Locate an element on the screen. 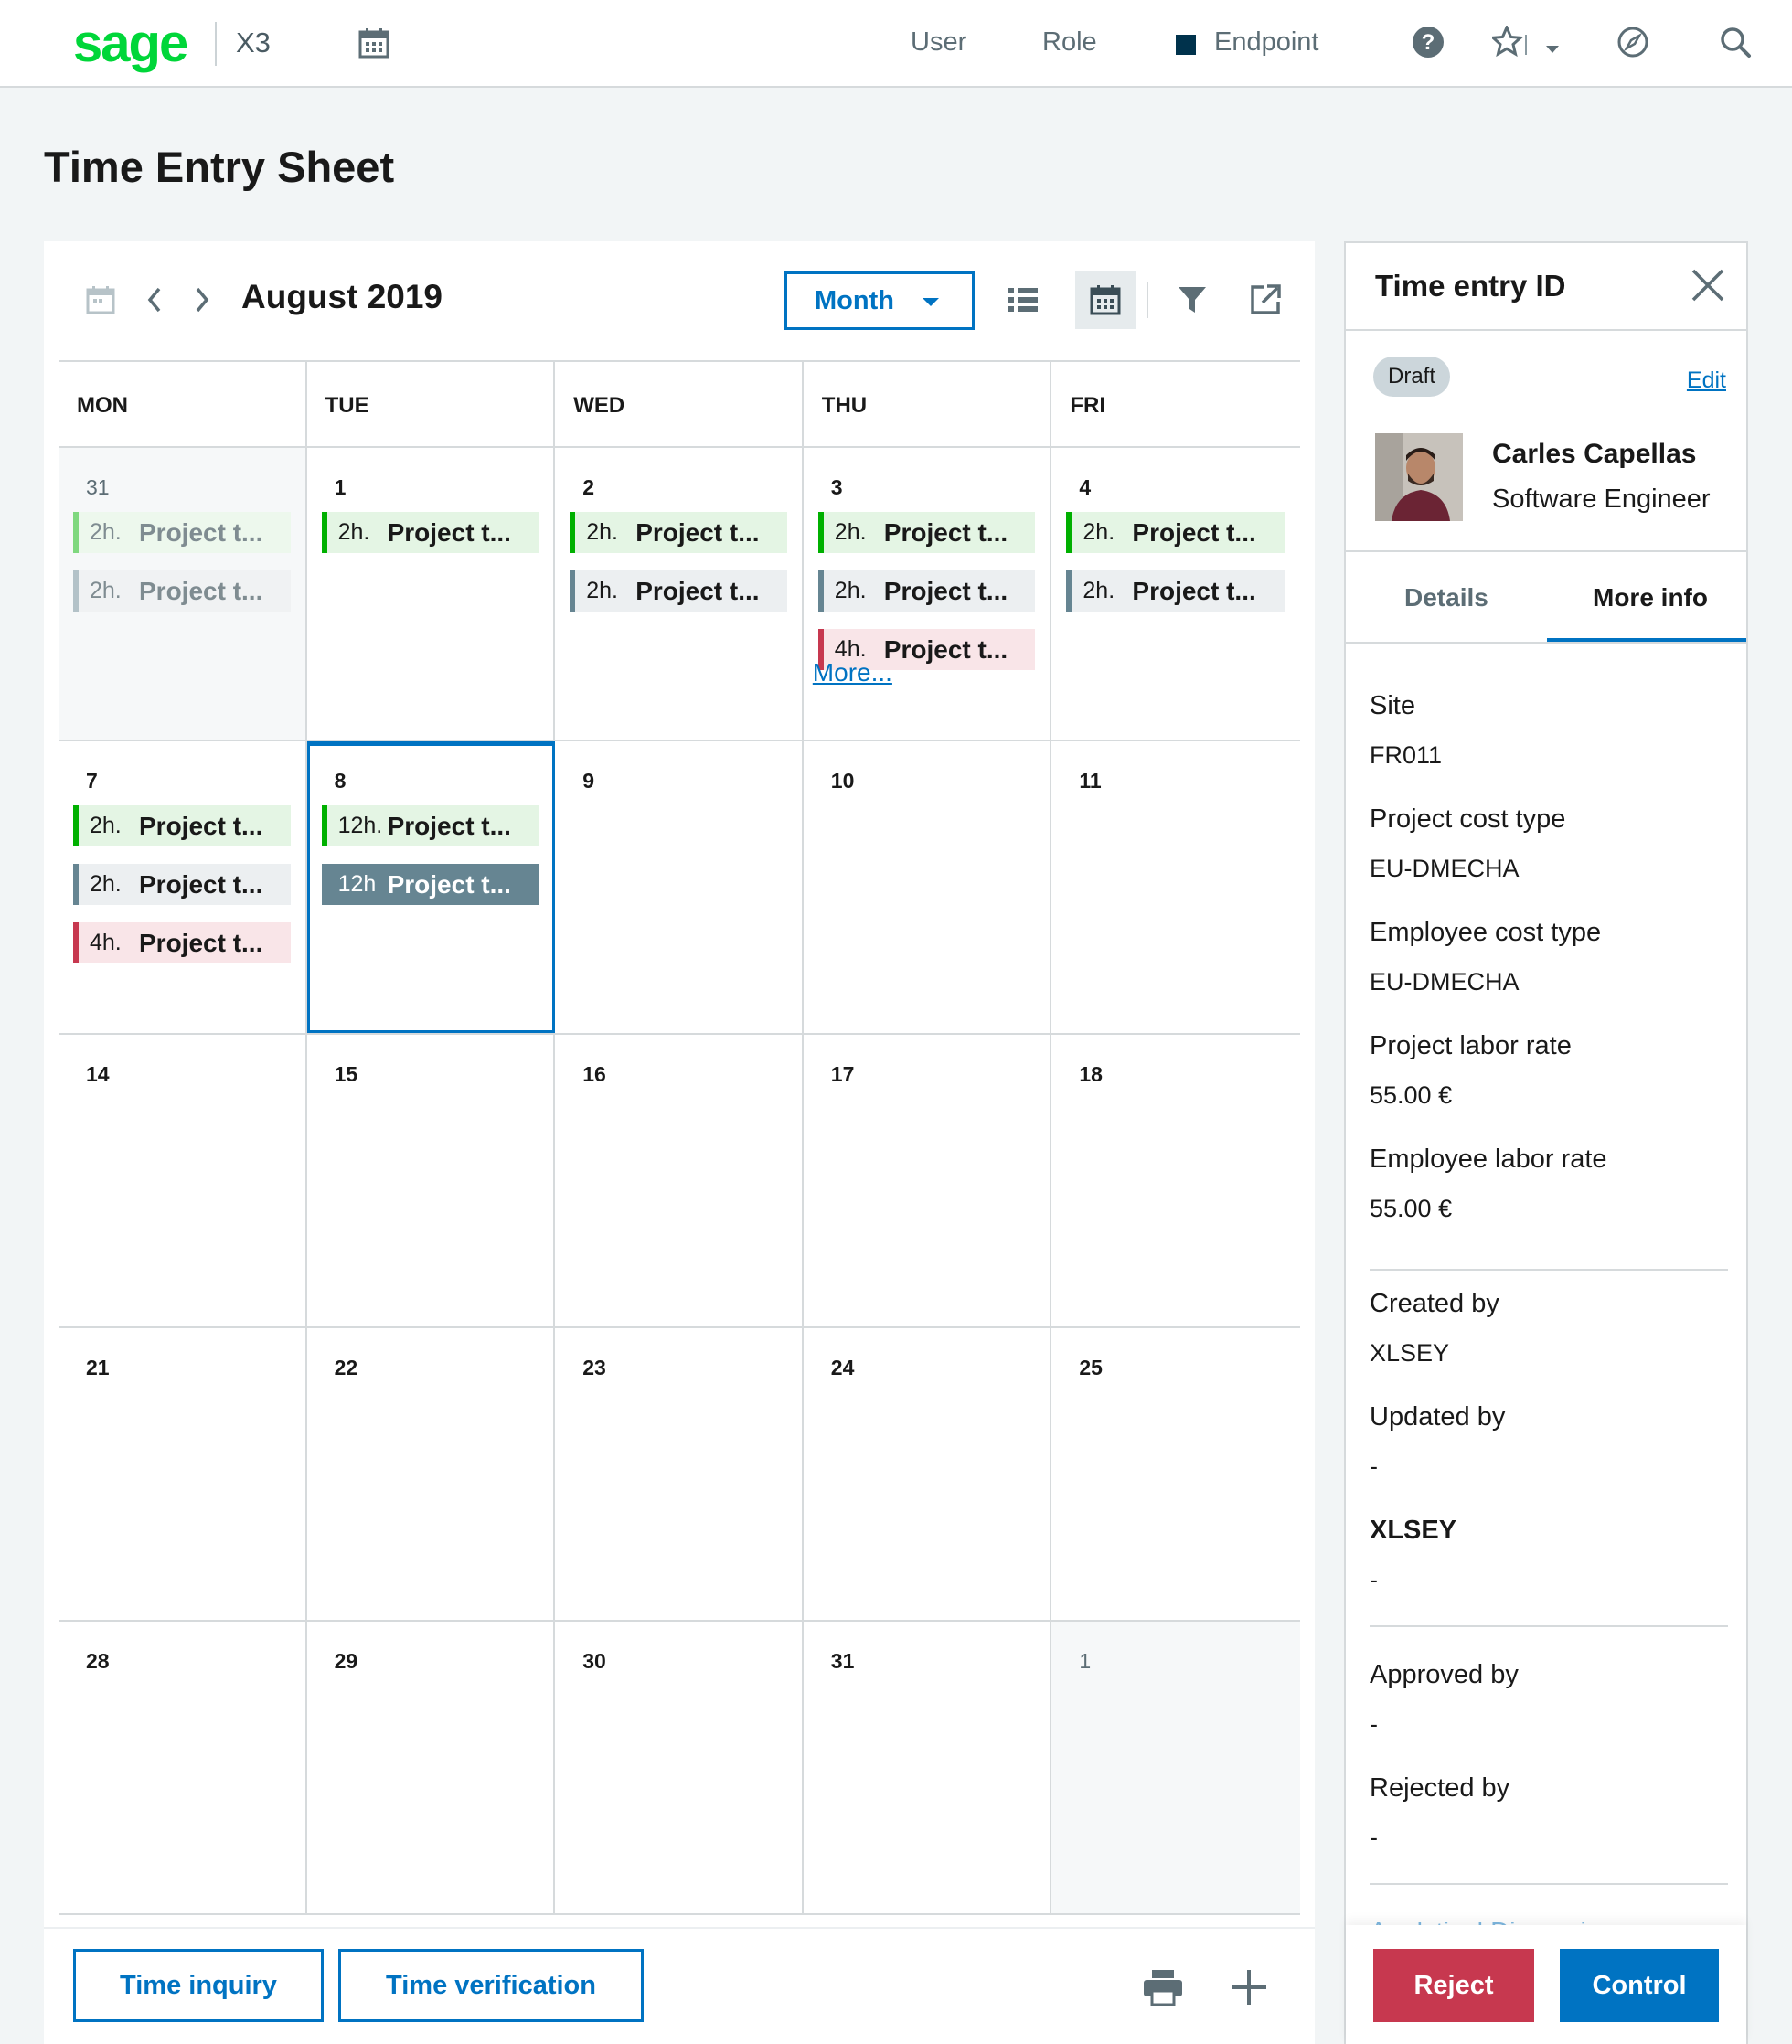  day-cell: 18 is located at coordinates (1175, 1180).